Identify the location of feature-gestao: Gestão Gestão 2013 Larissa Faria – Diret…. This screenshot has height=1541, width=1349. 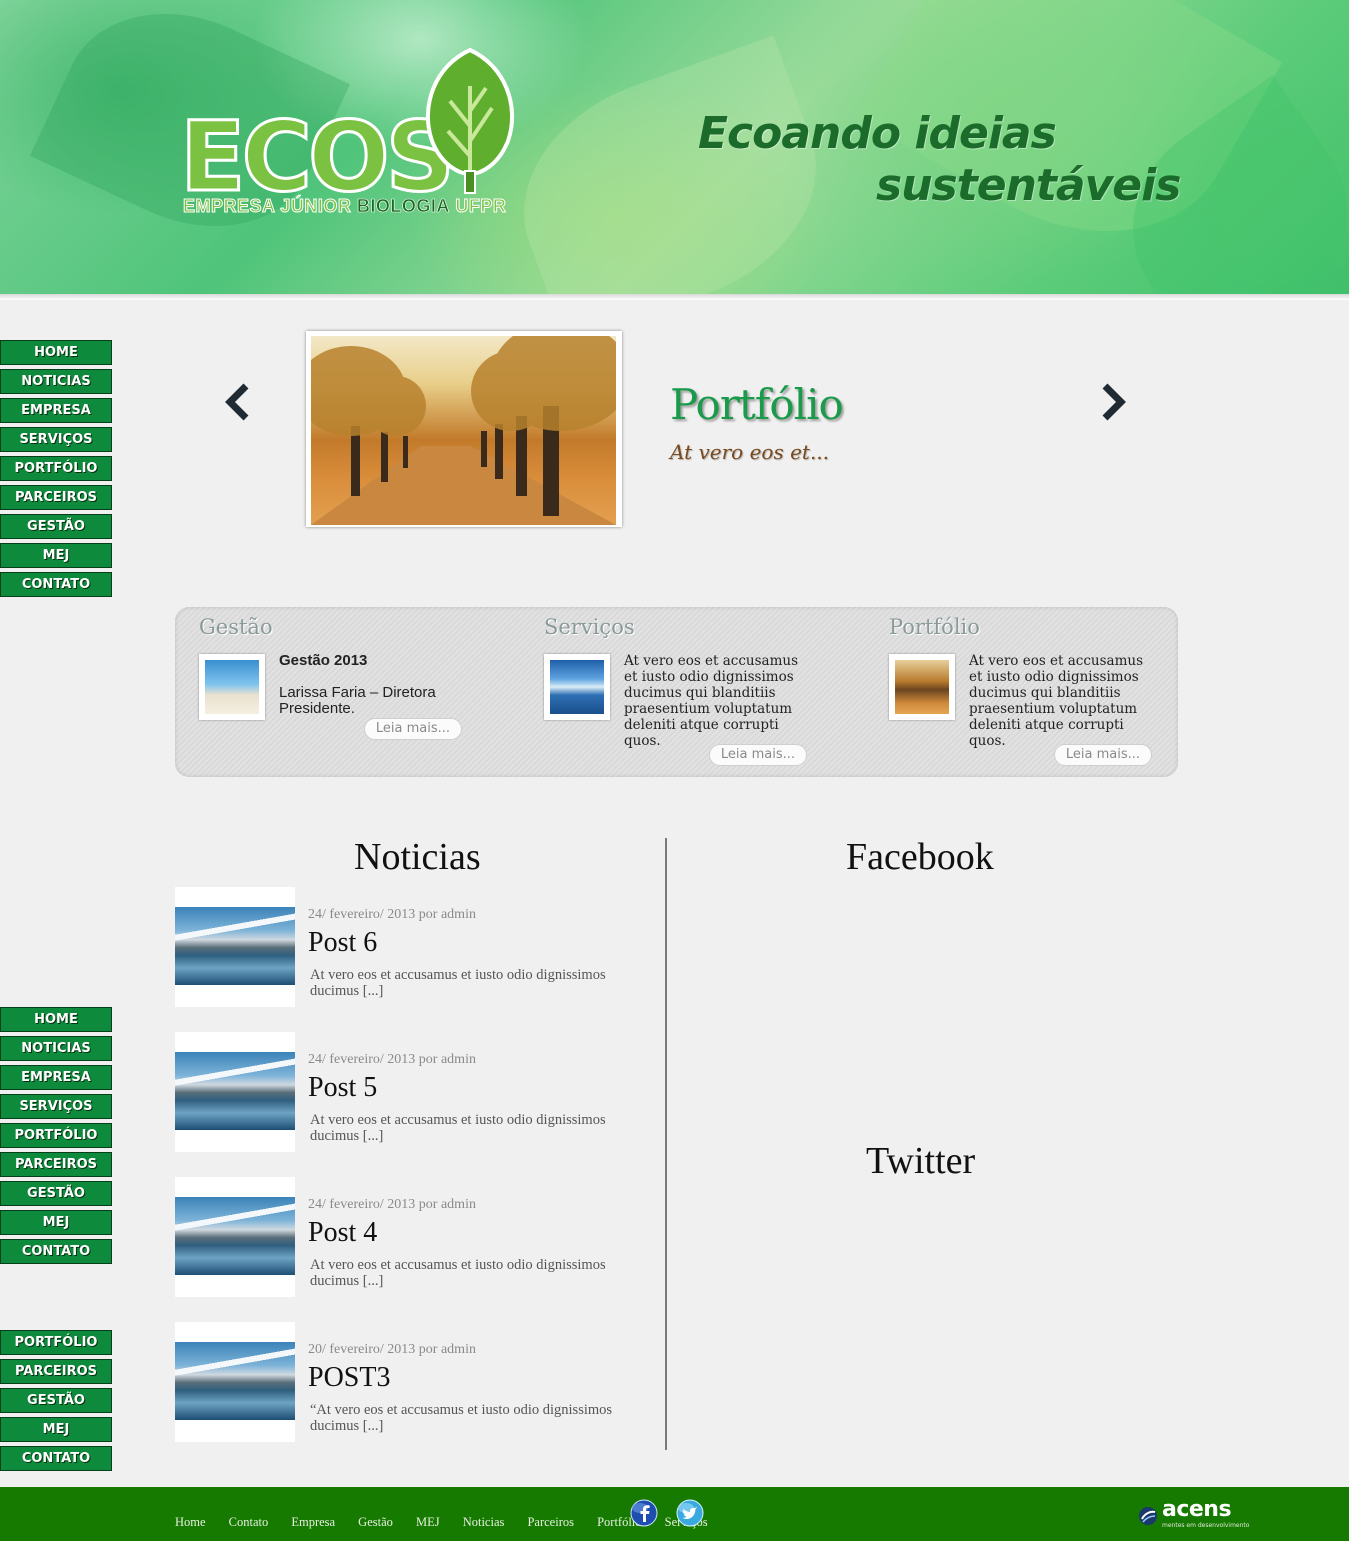
(325, 692).